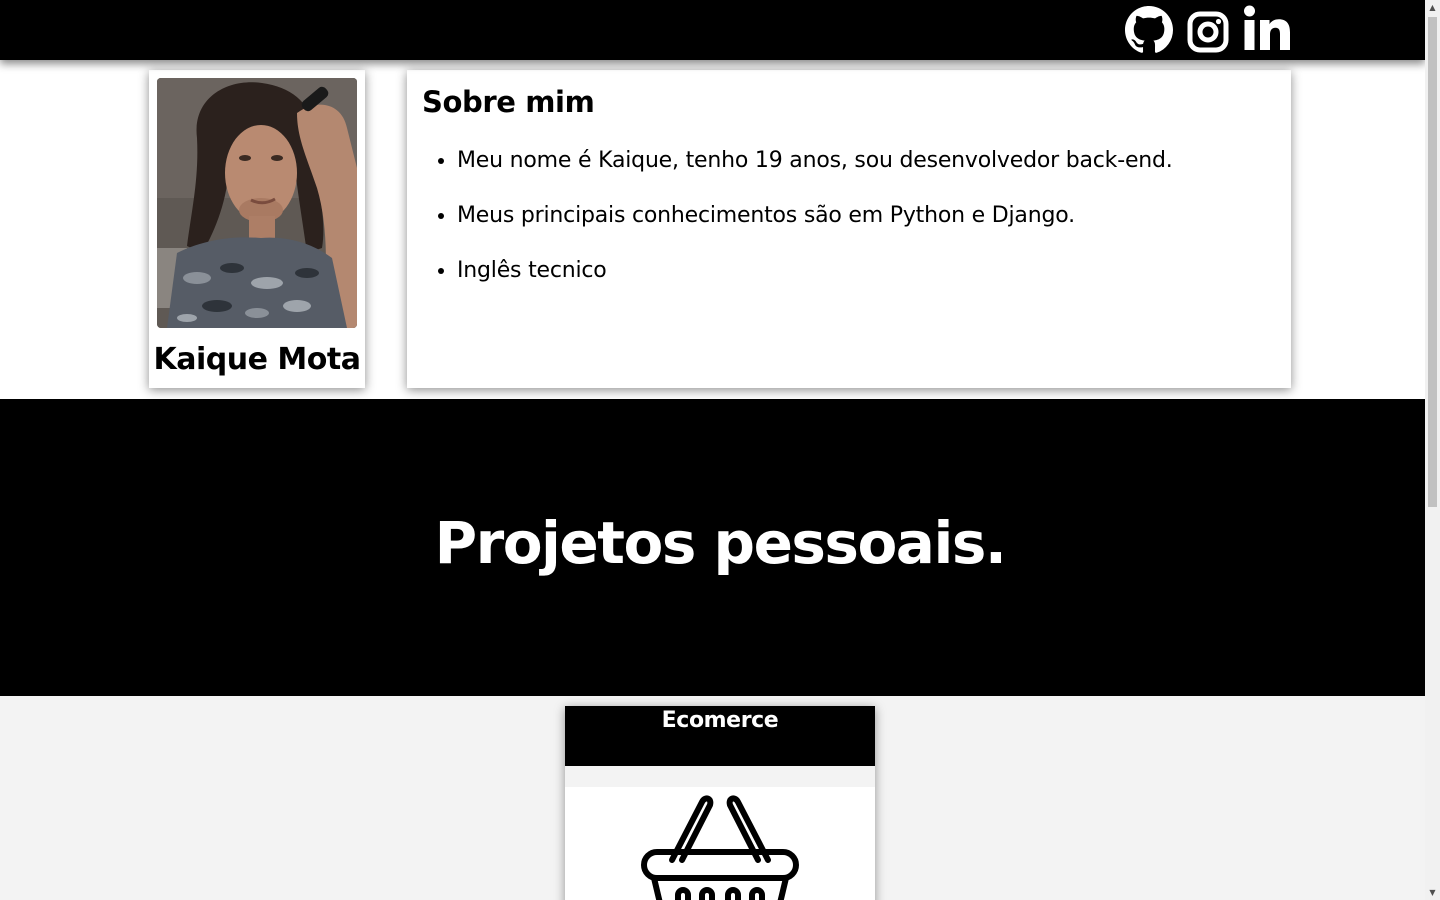 Image resolution: width=1440 pixels, height=900 pixels. I want to click on instagram-icon, so click(1208, 32).